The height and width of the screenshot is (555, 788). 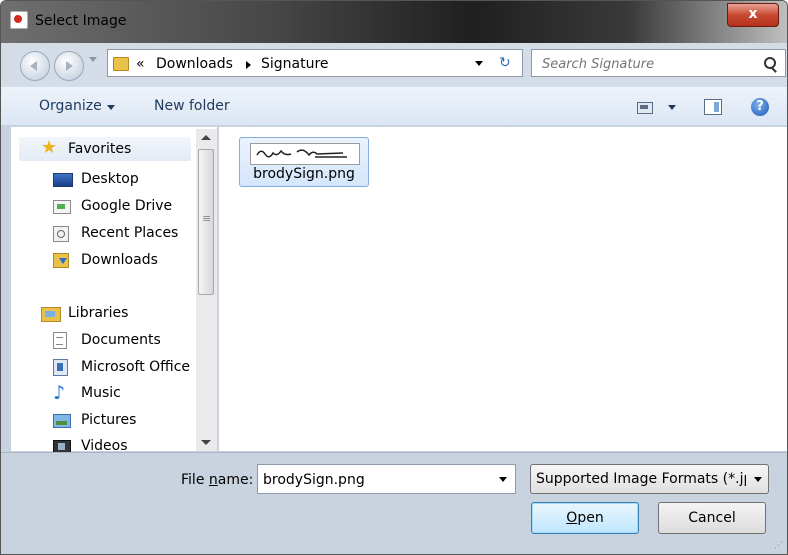 I want to click on folder-icon, so click(x=121, y=64).